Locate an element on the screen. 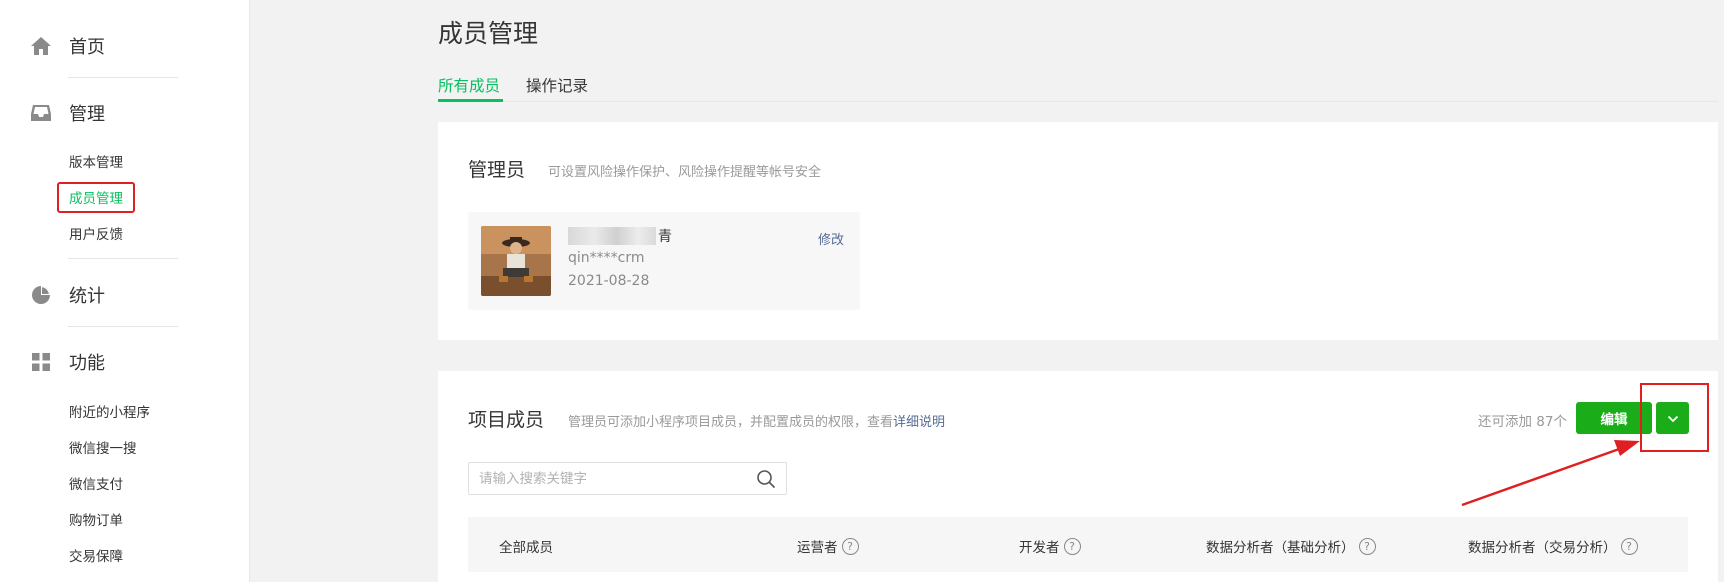  members-table-header: 全部成员 运营者? 开发者? 数据分析者（基础分析）? 数据分析者（交易分析）? is located at coordinates (1078, 544).